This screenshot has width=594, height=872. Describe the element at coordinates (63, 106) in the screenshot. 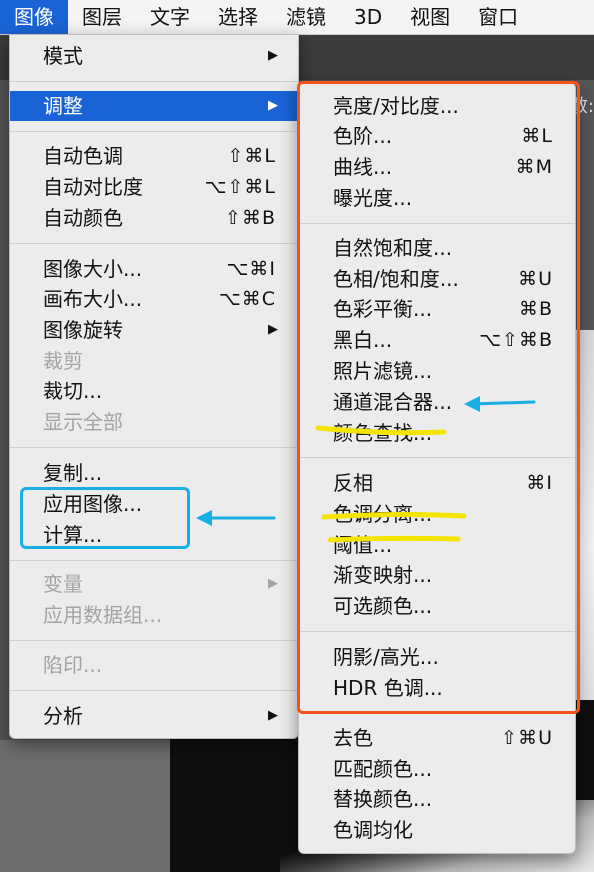

I see `menu-item-label: 调整` at that location.